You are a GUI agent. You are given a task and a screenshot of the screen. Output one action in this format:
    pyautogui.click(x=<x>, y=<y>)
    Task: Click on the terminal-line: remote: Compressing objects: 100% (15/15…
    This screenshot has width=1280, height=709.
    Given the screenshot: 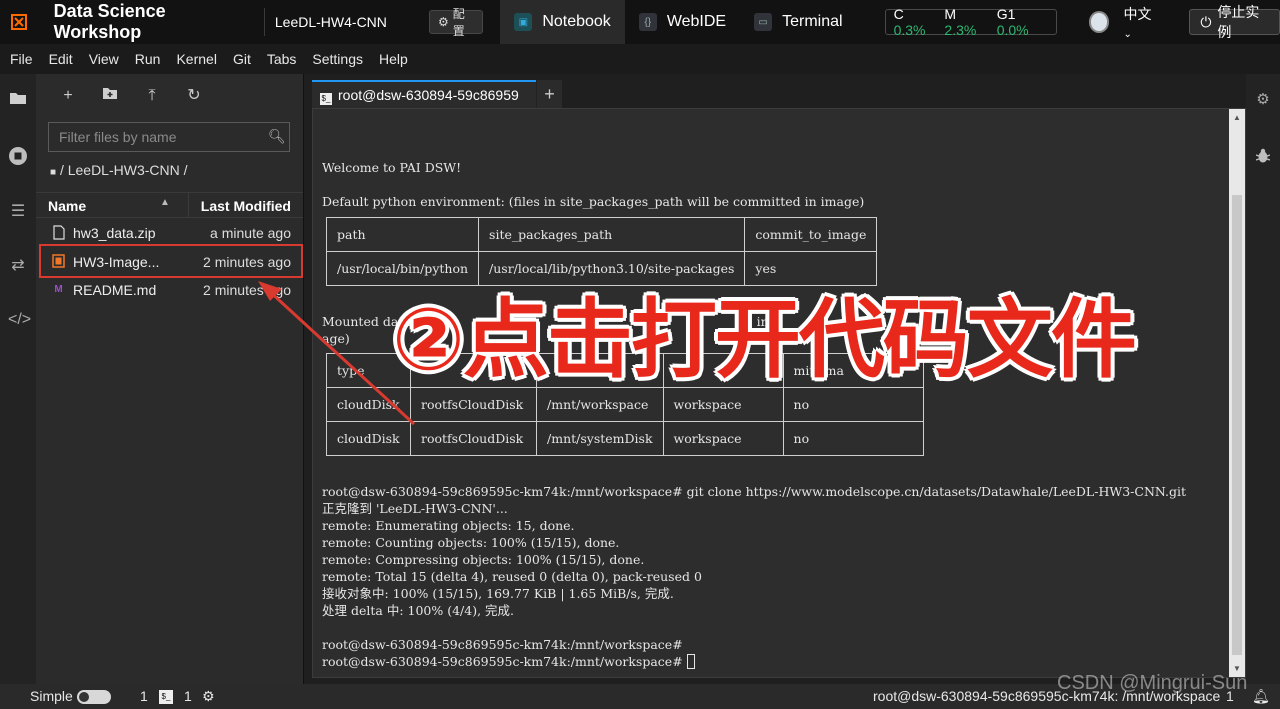 What is the action you would take?
    pyautogui.click(x=483, y=559)
    